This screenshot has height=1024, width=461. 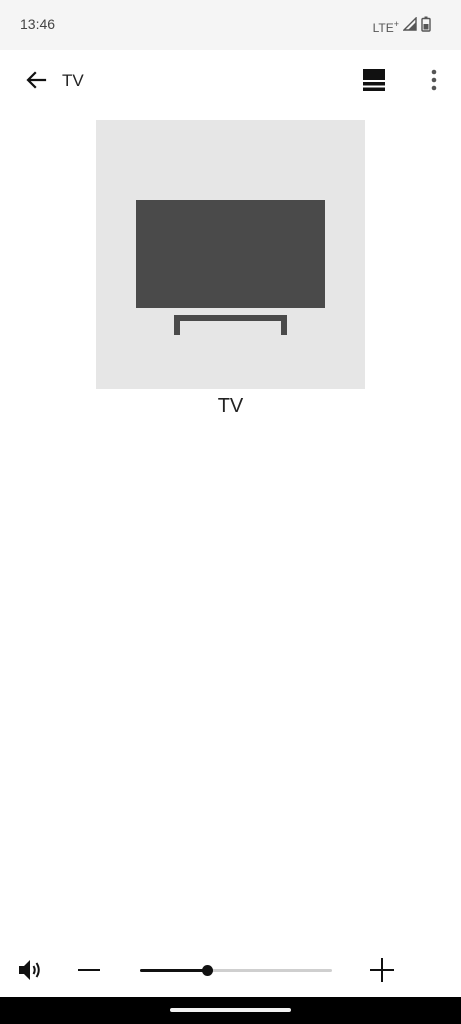 What do you see at coordinates (383, 27) in the screenshot?
I see `network-type: LTE` at bounding box center [383, 27].